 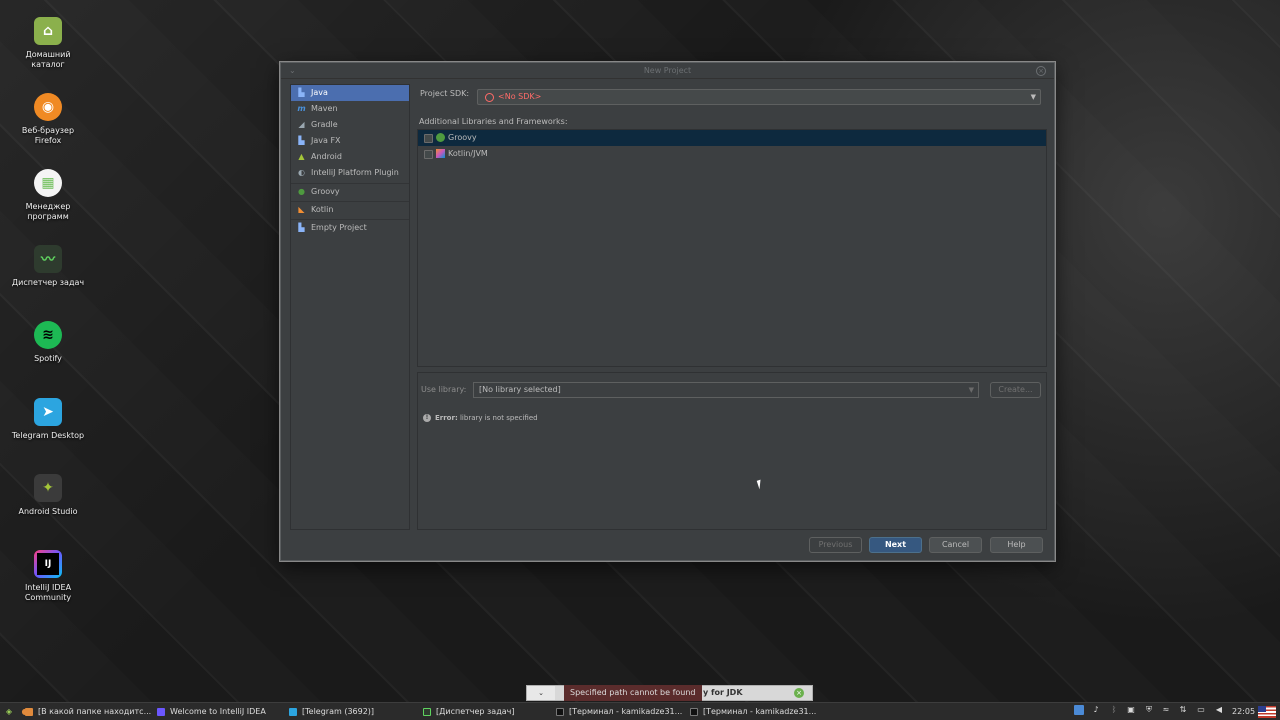 What do you see at coordinates (726, 390) in the screenshot?
I see `use-library-dropdown: [No library selected] ▼` at bounding box center [726, 390].